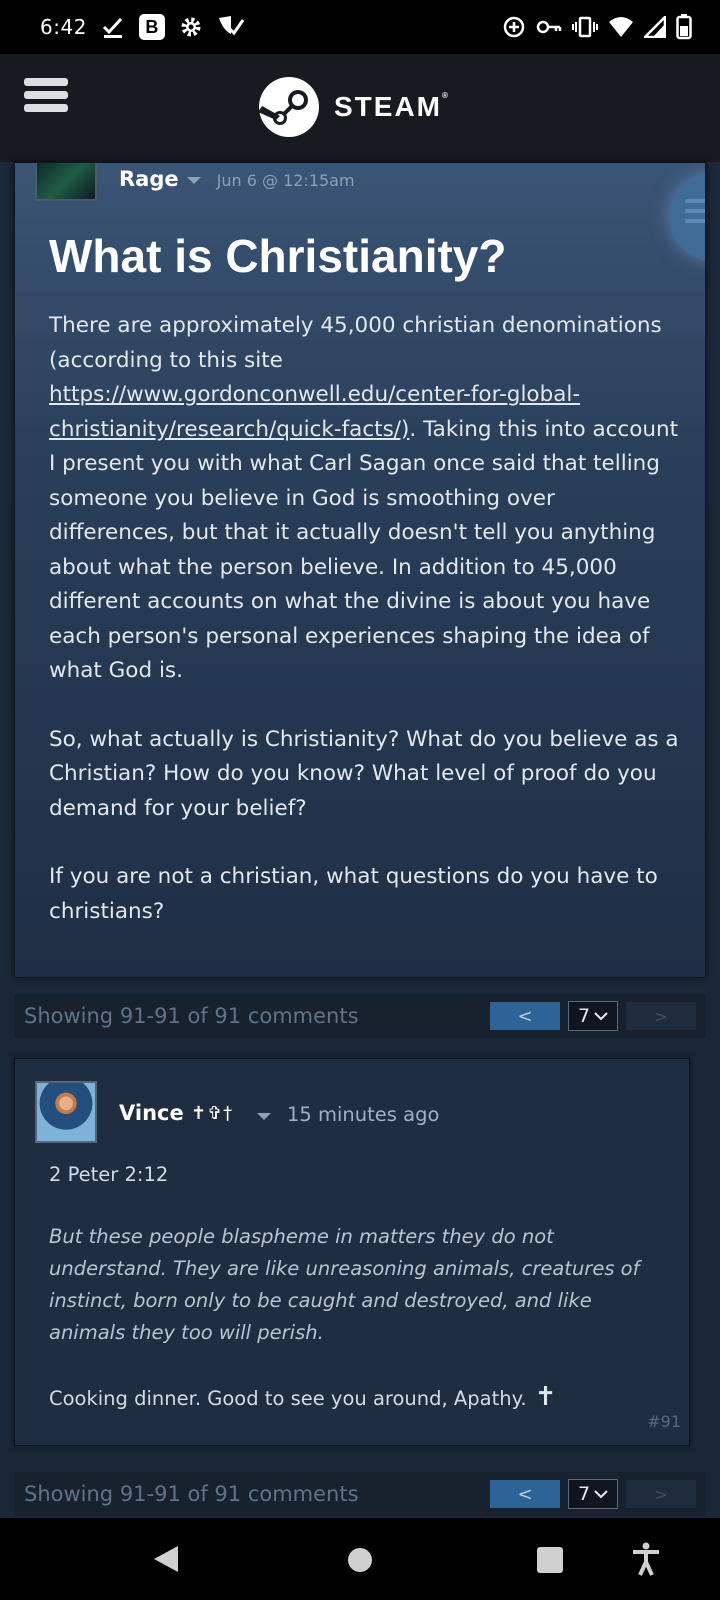 The image size is (720, 1600). What do you see at coordinates (646, 1561) in the screenshot?
I see `accessibility-icon` at bounding box center [646, 1561].